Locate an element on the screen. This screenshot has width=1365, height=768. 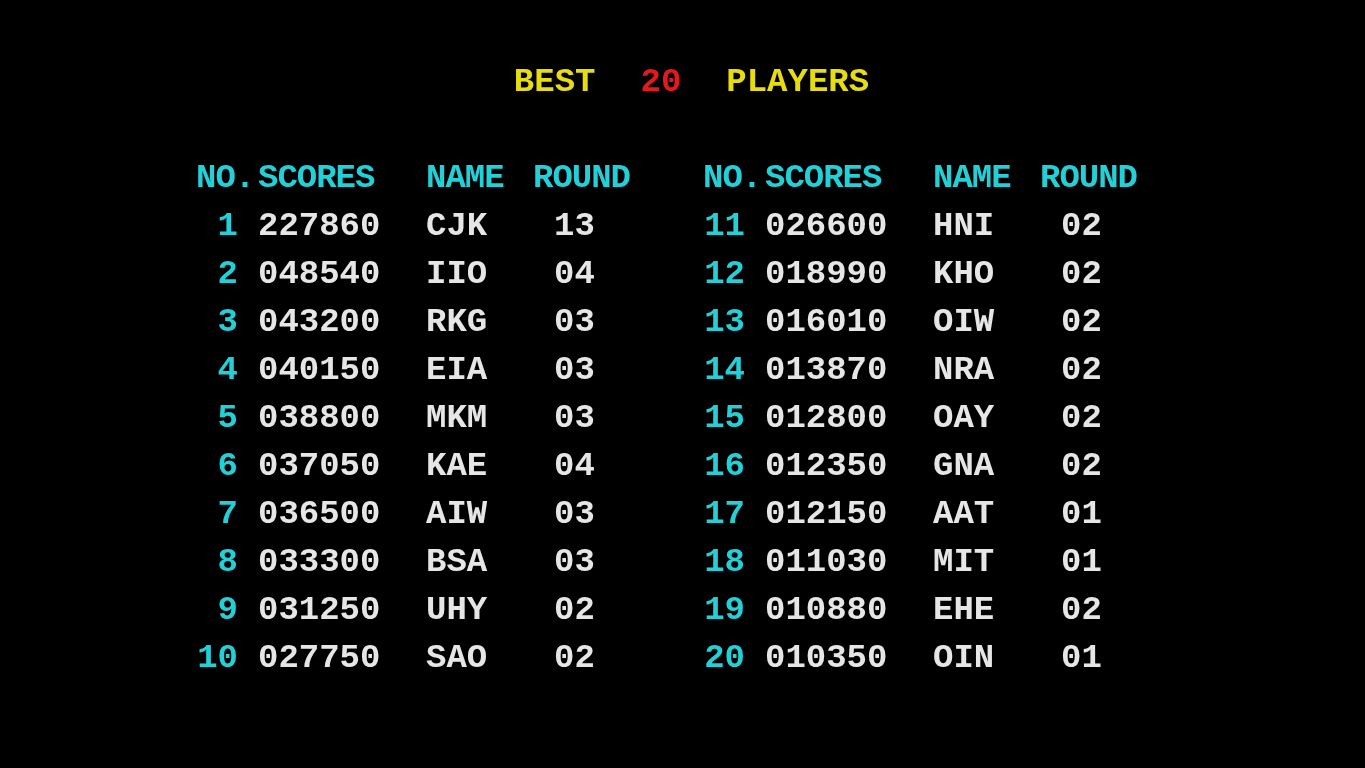
title-word: PLAYERS is located at coordinates (798, 82).